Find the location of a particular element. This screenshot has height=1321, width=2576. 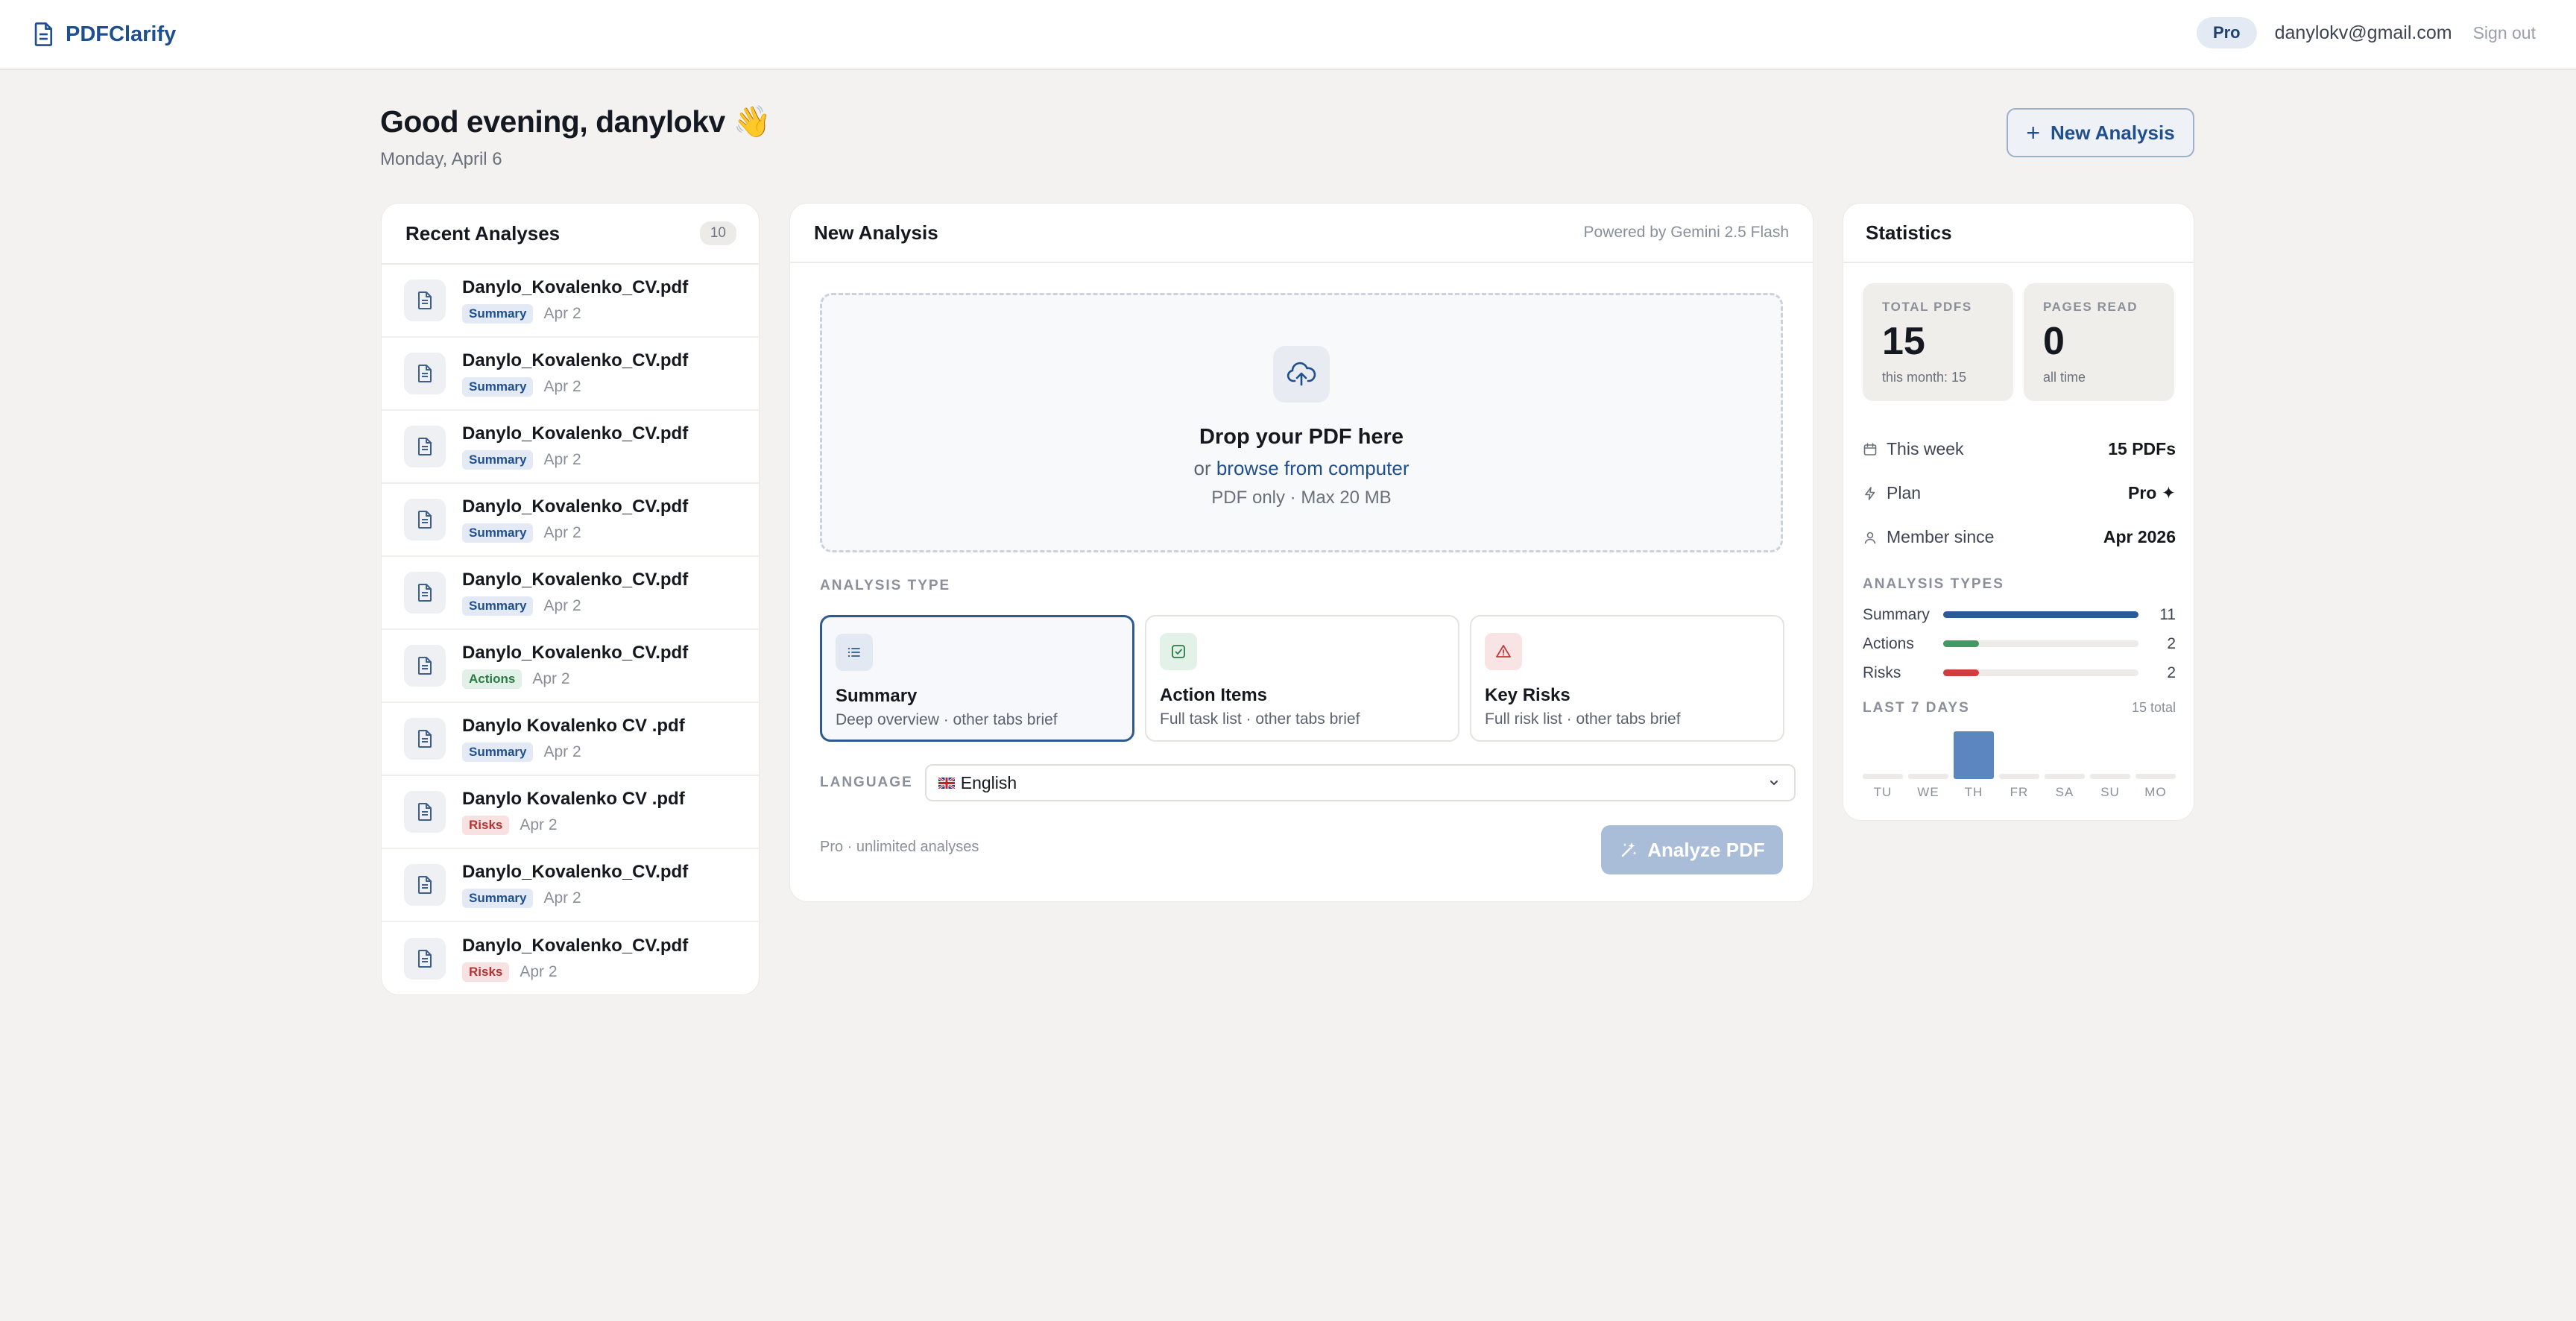

analysis-type-desc: Full risk list · other tabs brief is located at coordinates (1583, 719).